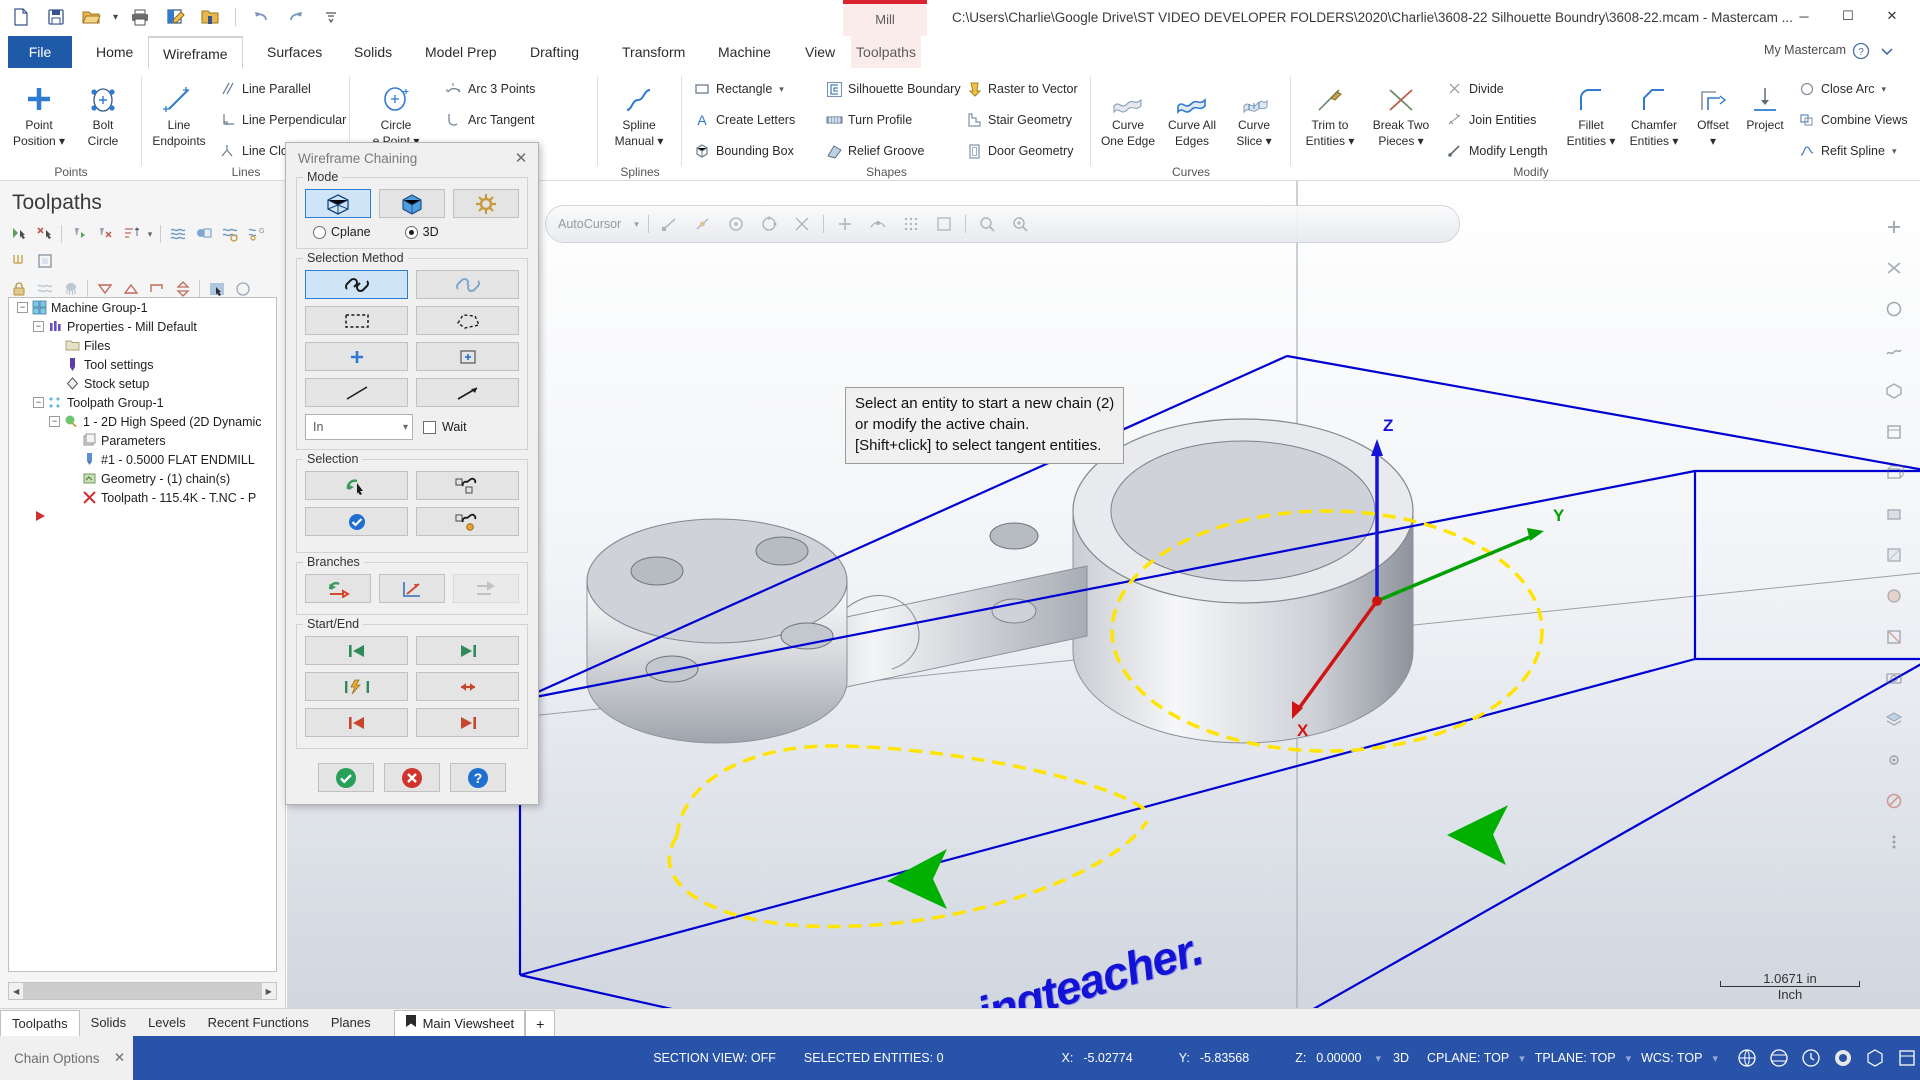  I want to click on line-parallel-button: Line Parallel, so click(265, 89).